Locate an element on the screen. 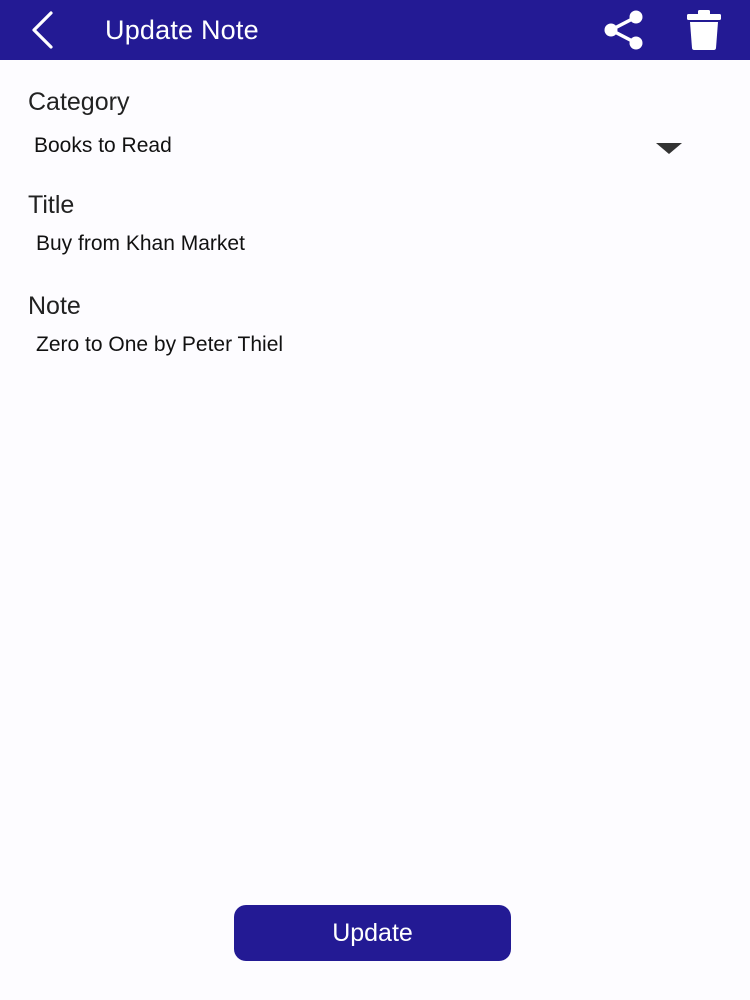 The width and height of the screenshot is (750, 1000). caret-down-icon is located at coordinates (669, 148).